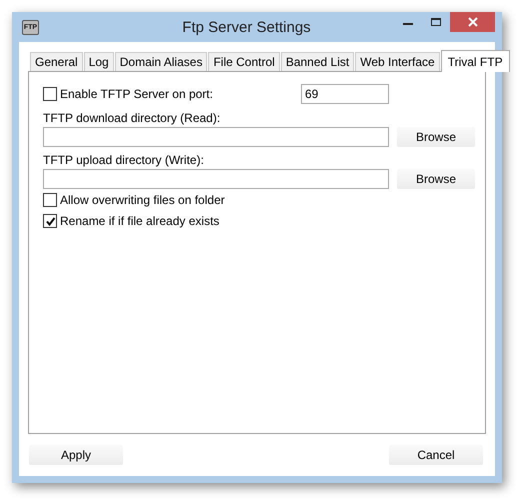 Image resolution: width=529 pixels, height=503 pixels. What do you see at coordinates (124, 160) in the screenshot?
I see `field-label: TFTP upload directory (Write):` at bounding box center [124, 160].